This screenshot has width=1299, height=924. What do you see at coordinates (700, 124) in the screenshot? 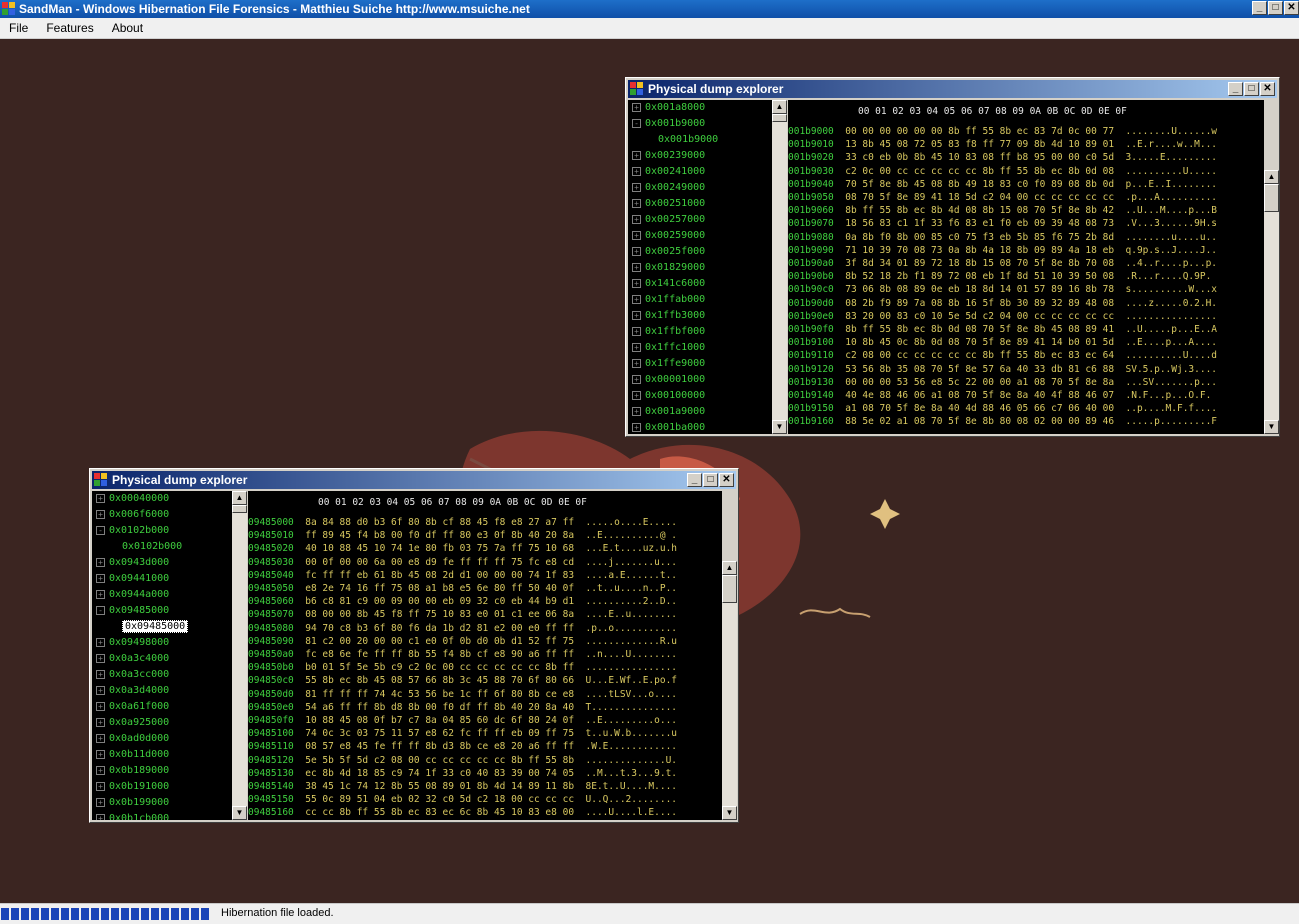
I see `tree-node: -0x001b9000` at bounding box center [700, 124].